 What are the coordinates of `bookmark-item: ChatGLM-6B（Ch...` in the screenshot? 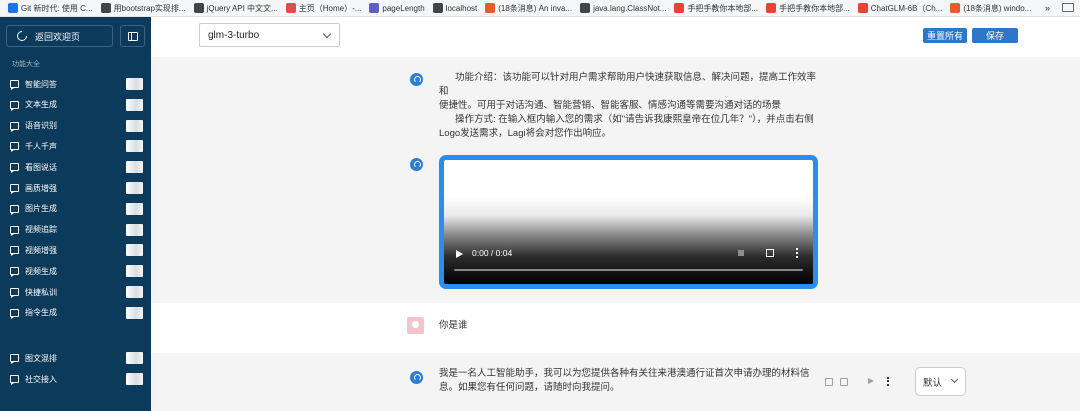 It's located at (900, 8).